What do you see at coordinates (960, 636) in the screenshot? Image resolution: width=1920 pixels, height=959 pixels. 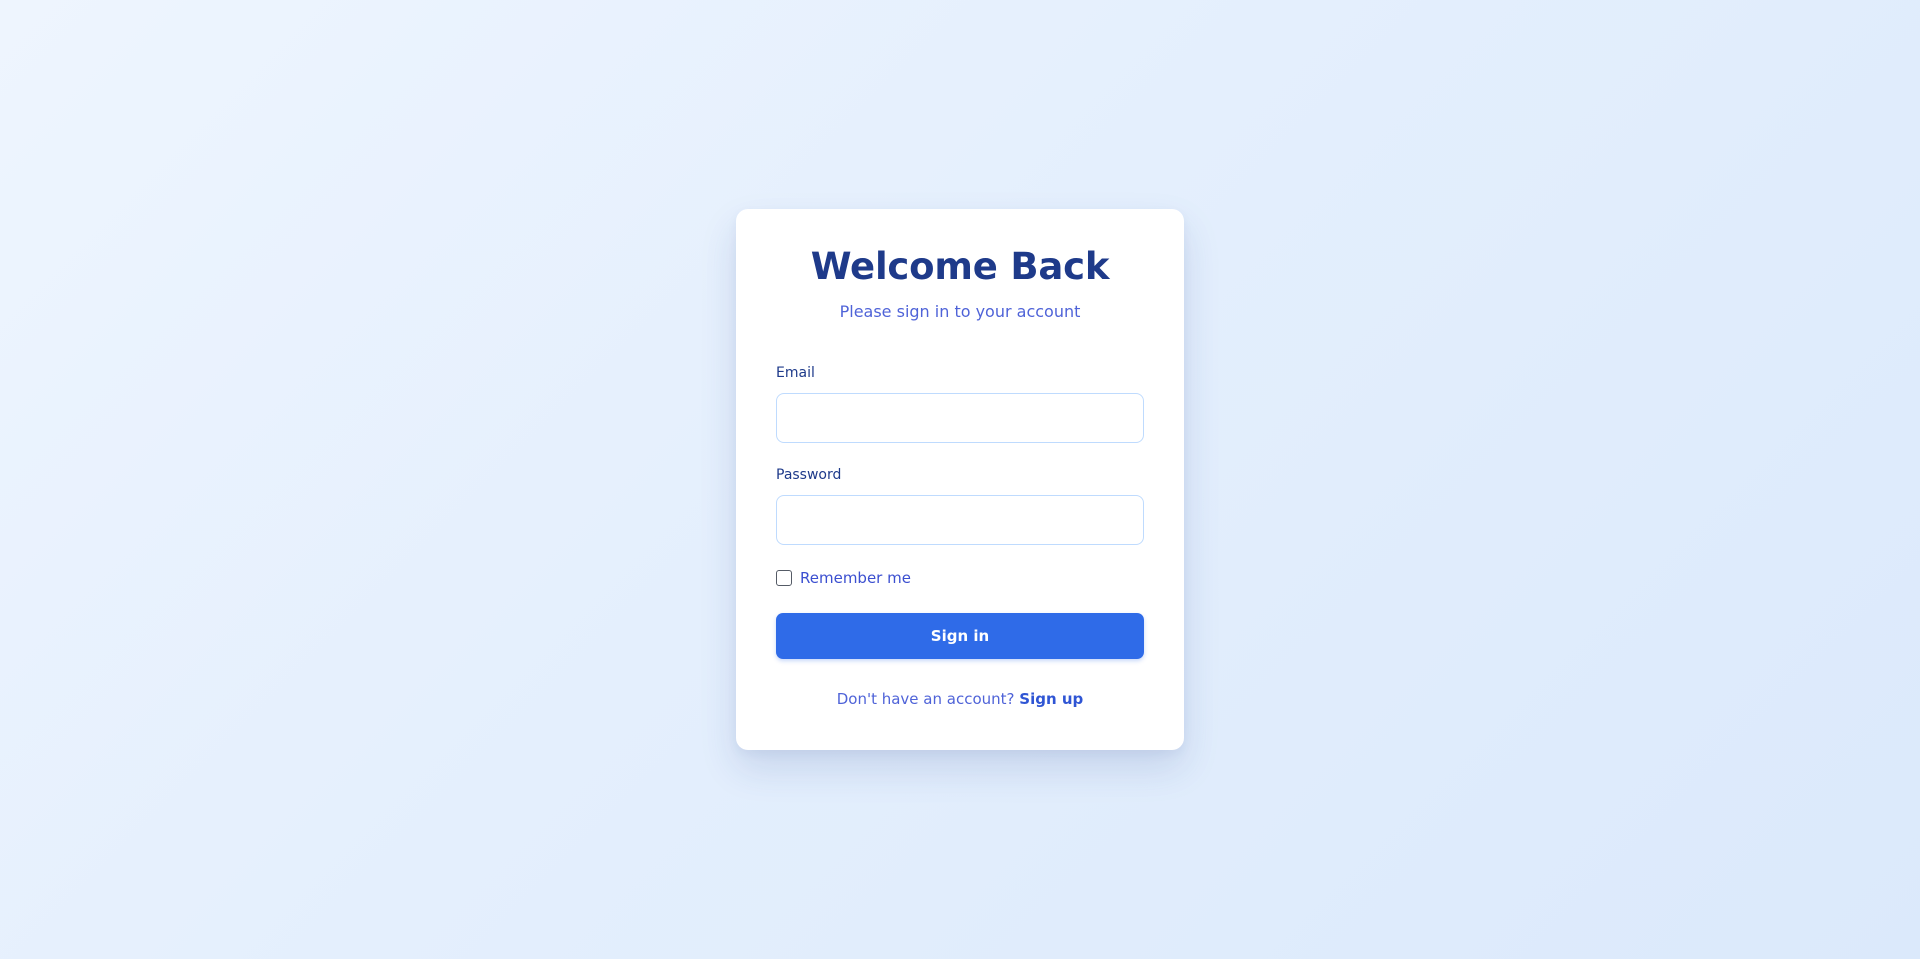 I see `sign-in-button: Sign in` at bounding box center [960, 636].